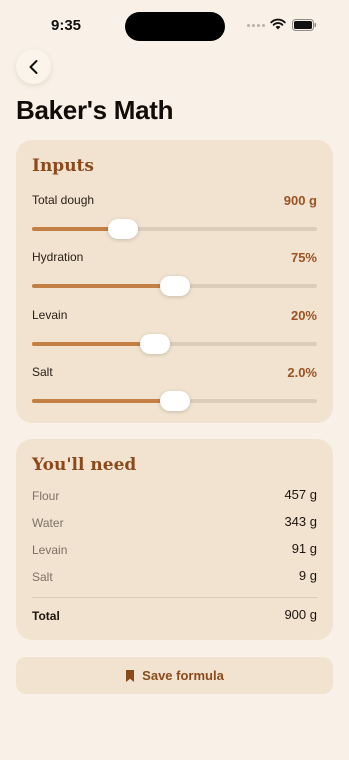 This screenshot has height=760, width=349. What do you see at coordinates (307, 575) in the screenshot?
I see `need-value: 9 g` at bounding box center [307, 575].